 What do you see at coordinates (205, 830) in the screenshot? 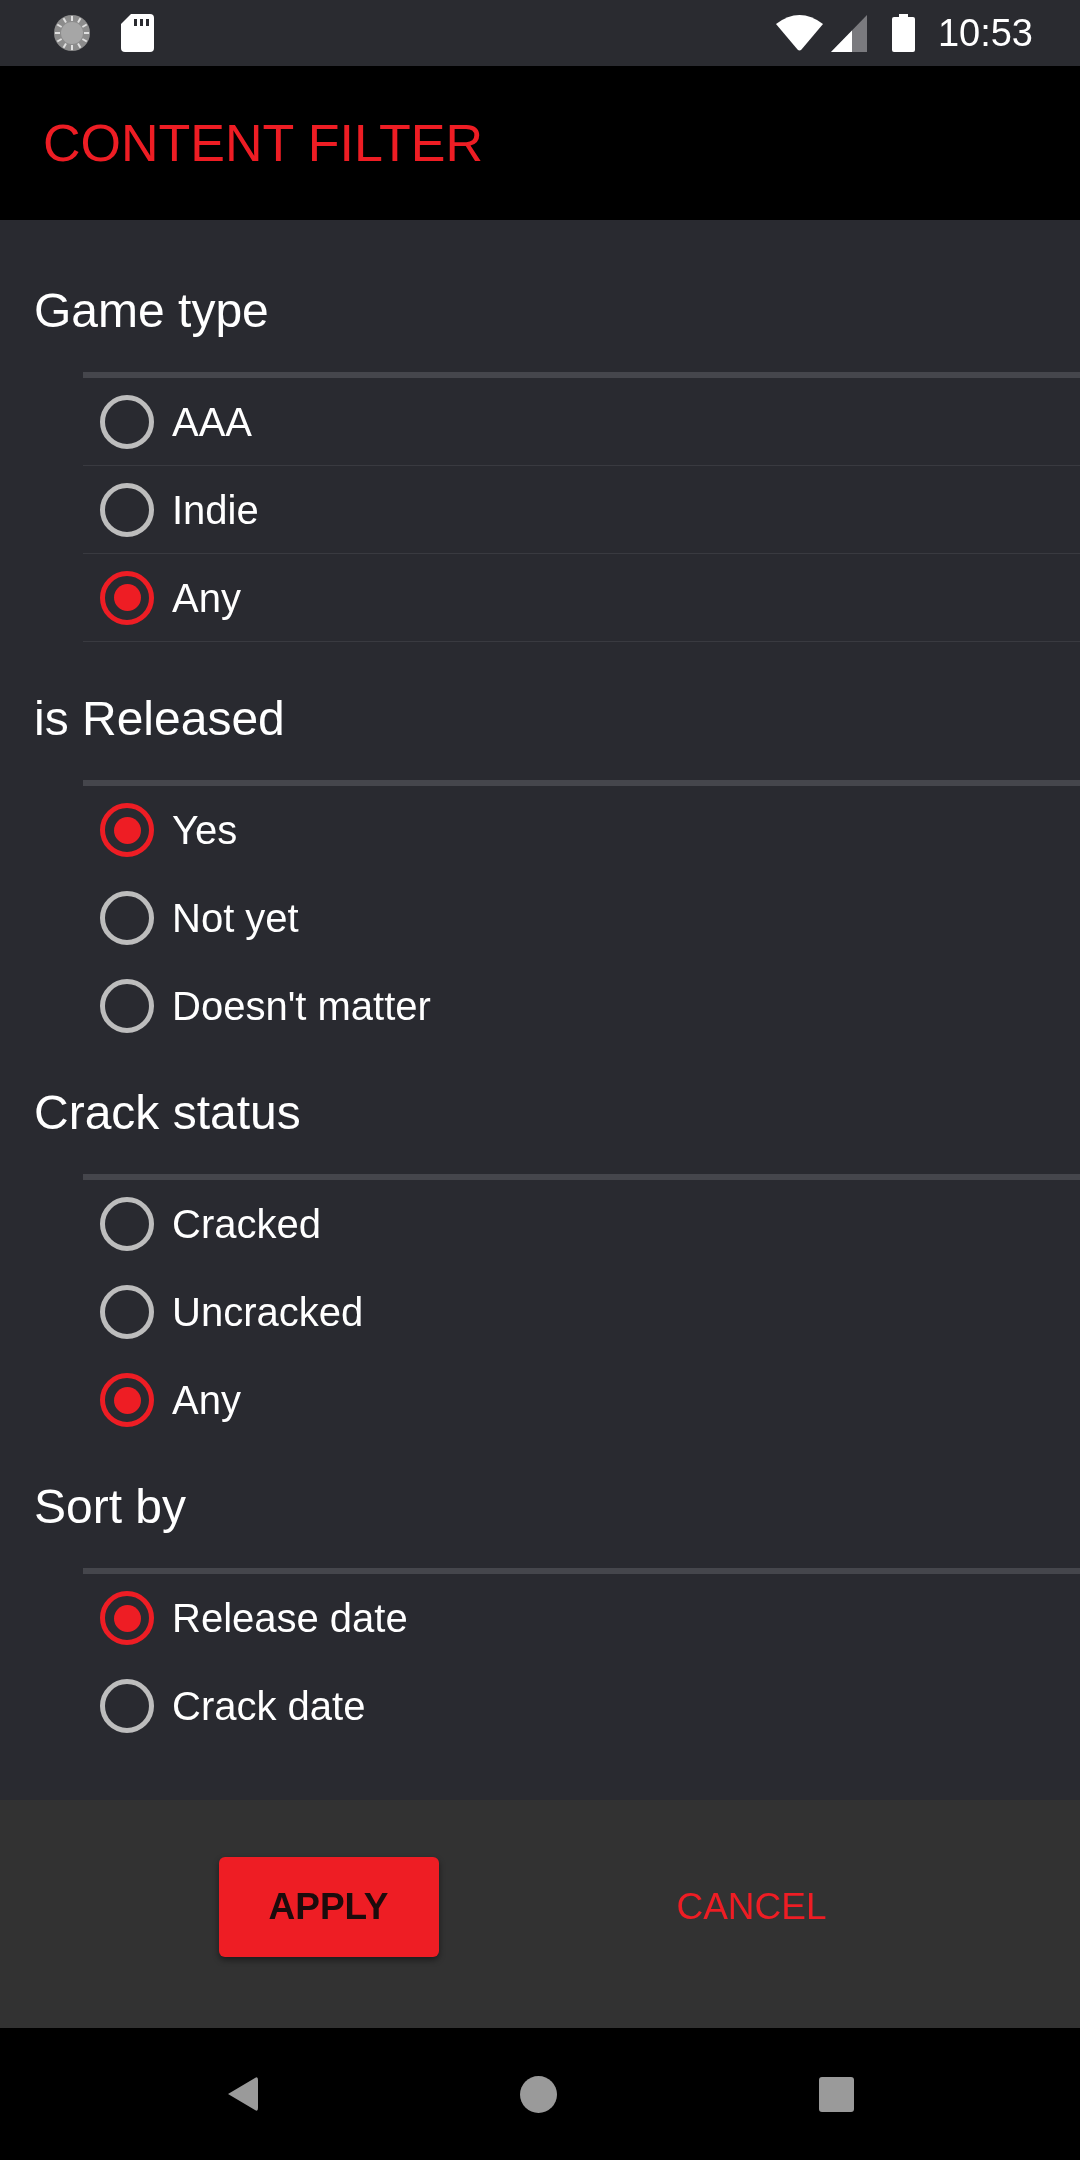
I see `option-label: Yes` at bounding box center [205, 830].